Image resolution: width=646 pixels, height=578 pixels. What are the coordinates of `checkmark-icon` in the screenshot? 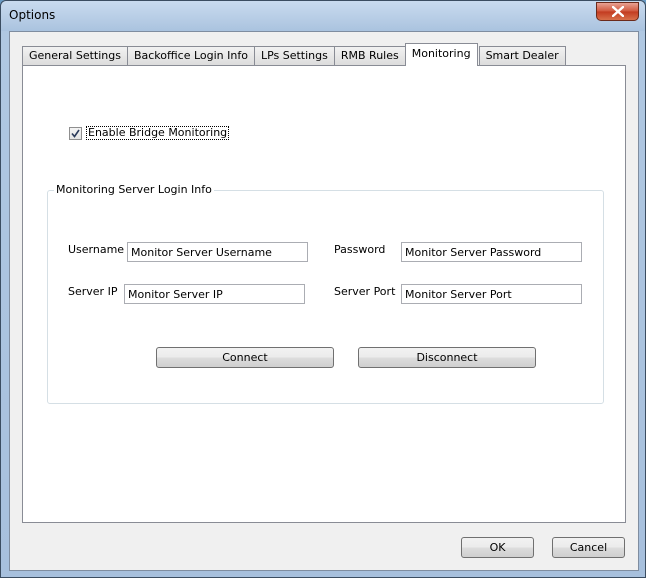 It's located at (75, 133).